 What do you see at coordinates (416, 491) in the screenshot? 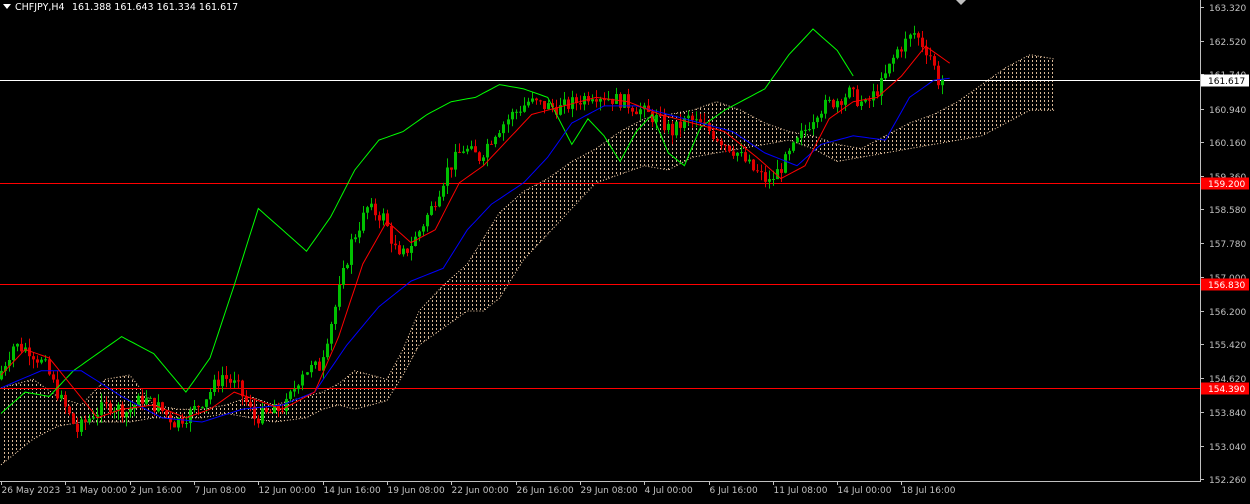
I see `x-tick-label: 19 Jun 08:00` at bounding box center [416, 491].